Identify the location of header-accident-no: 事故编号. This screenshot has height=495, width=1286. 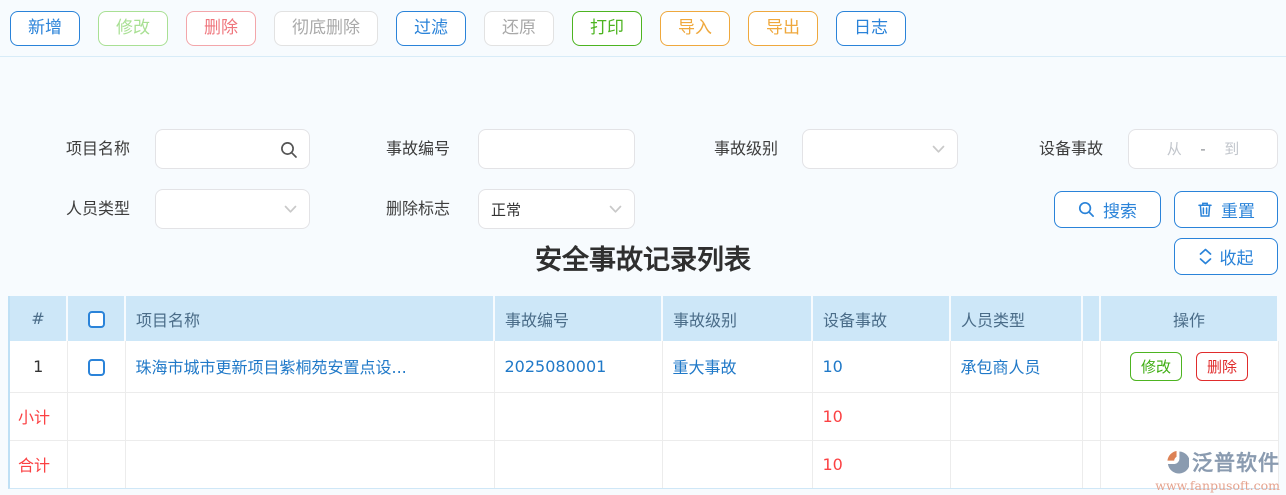
(578, 318).